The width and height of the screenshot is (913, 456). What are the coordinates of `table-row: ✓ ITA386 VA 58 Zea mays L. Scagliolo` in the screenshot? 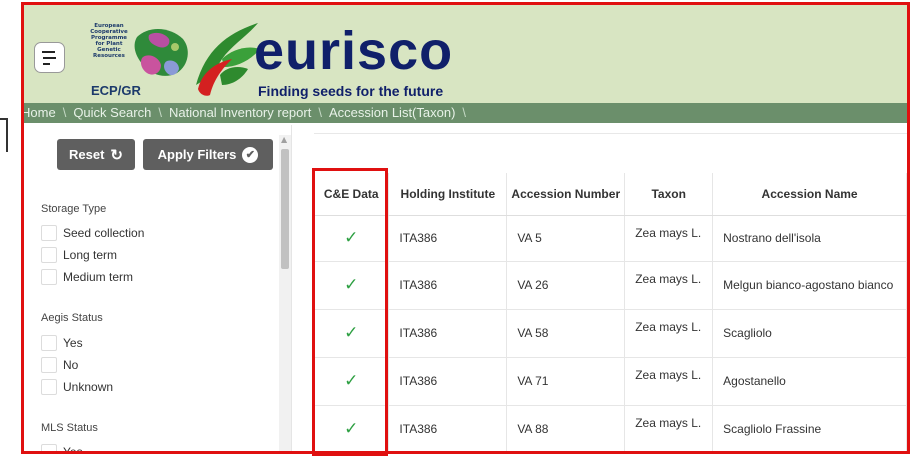 It's located at (610, 333).